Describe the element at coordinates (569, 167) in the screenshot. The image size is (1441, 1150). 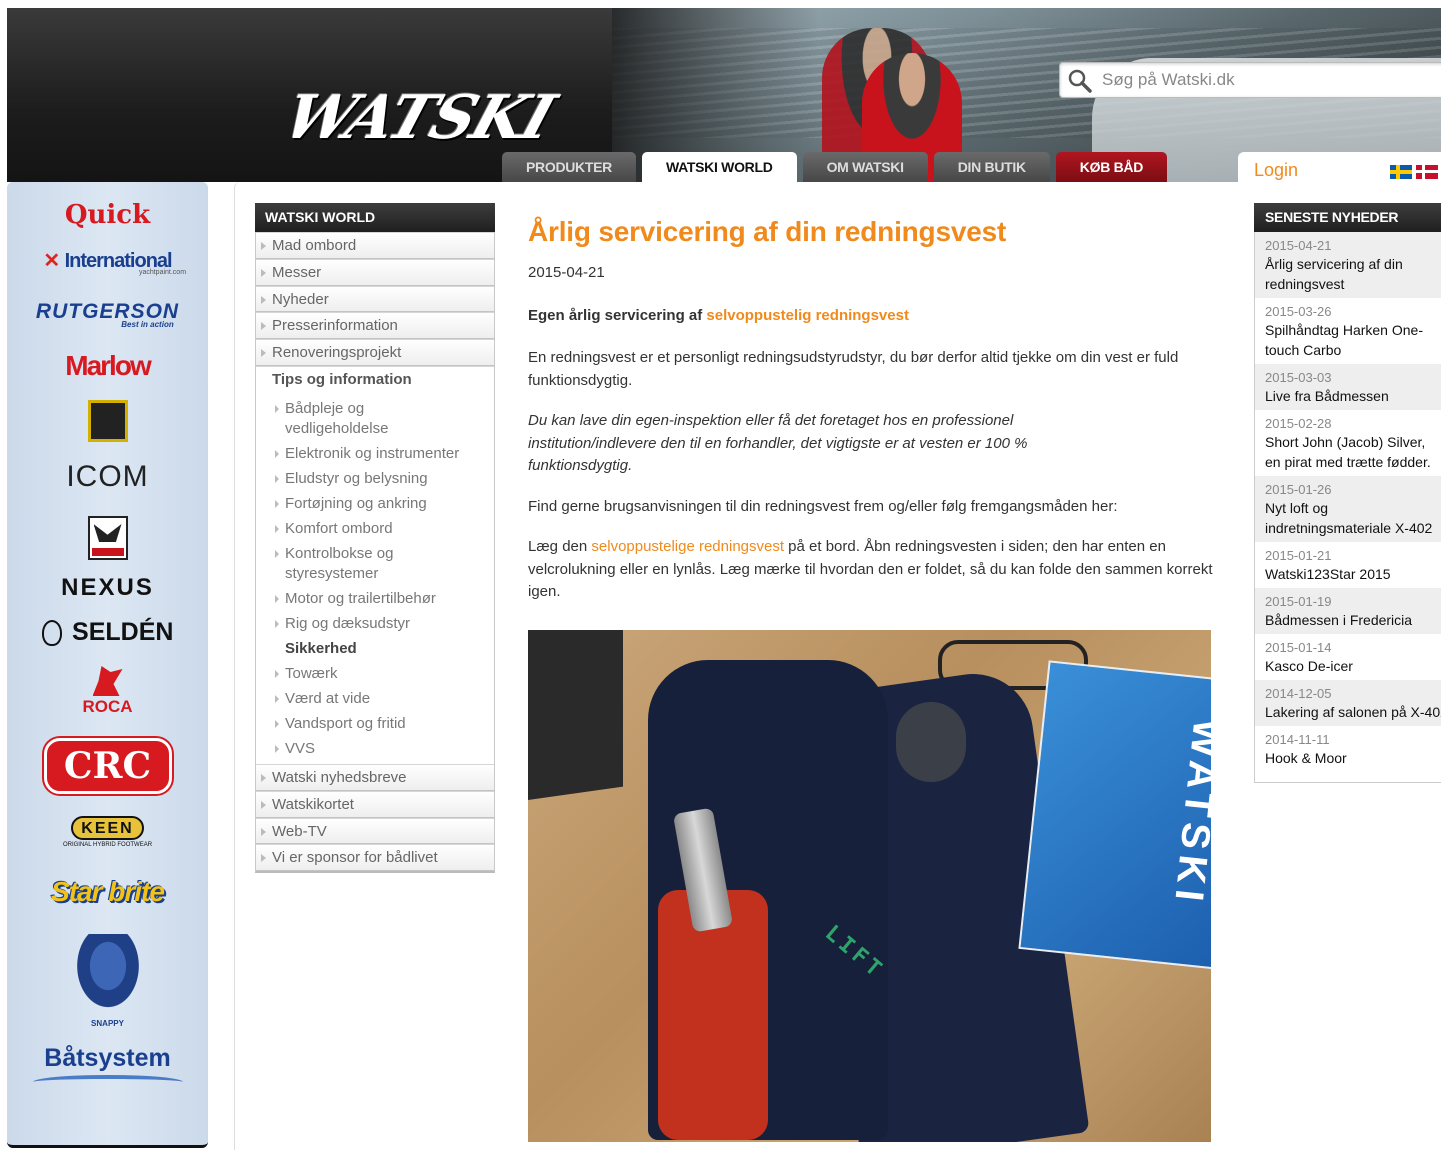
I see `tab-produkter: PRODUKTER` at that location.